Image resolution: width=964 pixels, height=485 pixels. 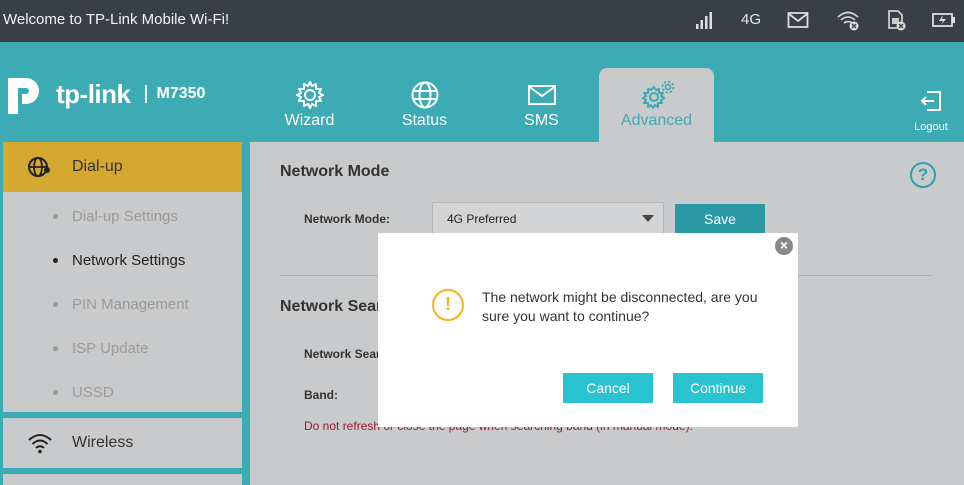 What do you see at coordinates (145, 94) in the screenshot?
I see `logo-separator` at bounding box center [145, 94].